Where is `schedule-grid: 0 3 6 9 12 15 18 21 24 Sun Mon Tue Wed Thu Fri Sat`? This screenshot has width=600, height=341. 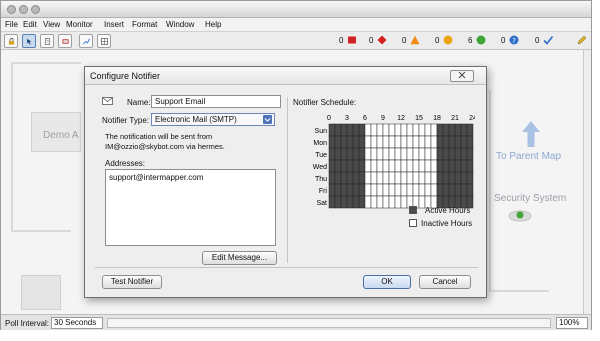 schedule-grid: 0 3 6 9 12 15 18 21 24 Sun Mon Tue Wed Thu Fri Sat is located at coordinates (392, 164).